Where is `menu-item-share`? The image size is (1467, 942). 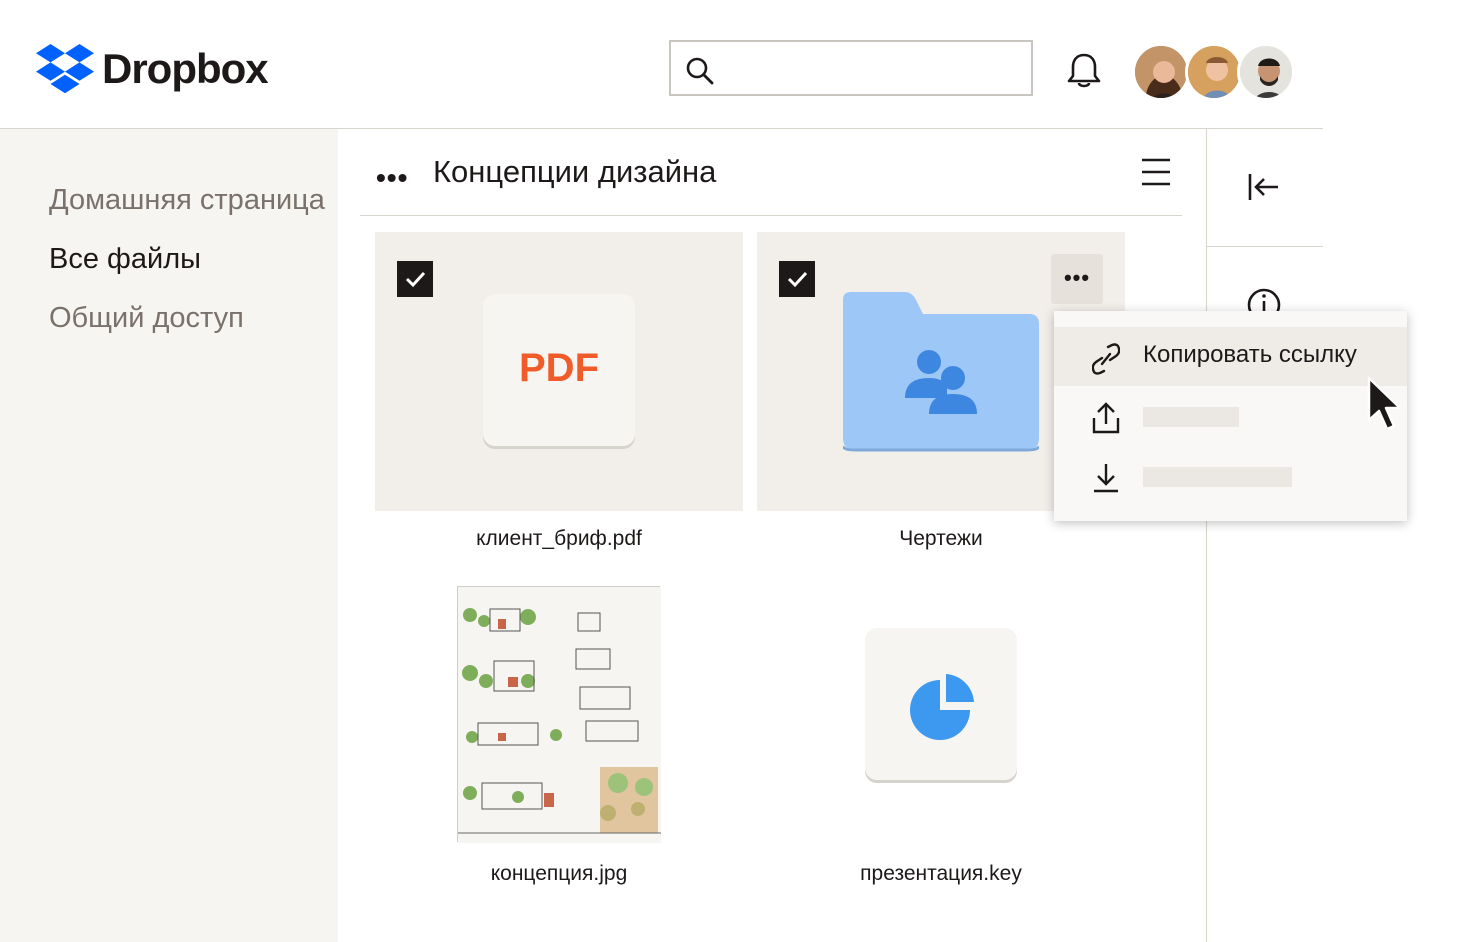 menu-item-share is located at coordinates (1230, 416).